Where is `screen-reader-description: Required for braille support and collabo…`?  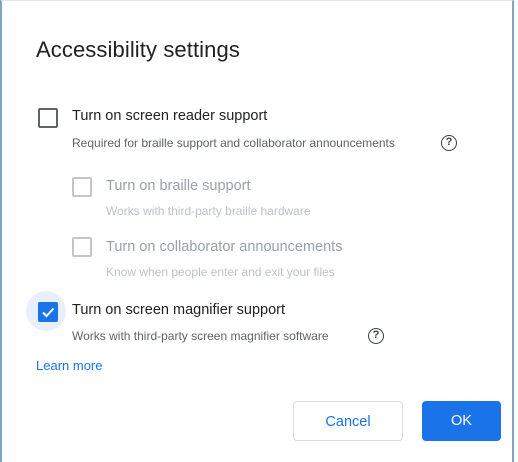 screen-reader-description: Required for braille support and collabo… is located at coordinates (233, 143).